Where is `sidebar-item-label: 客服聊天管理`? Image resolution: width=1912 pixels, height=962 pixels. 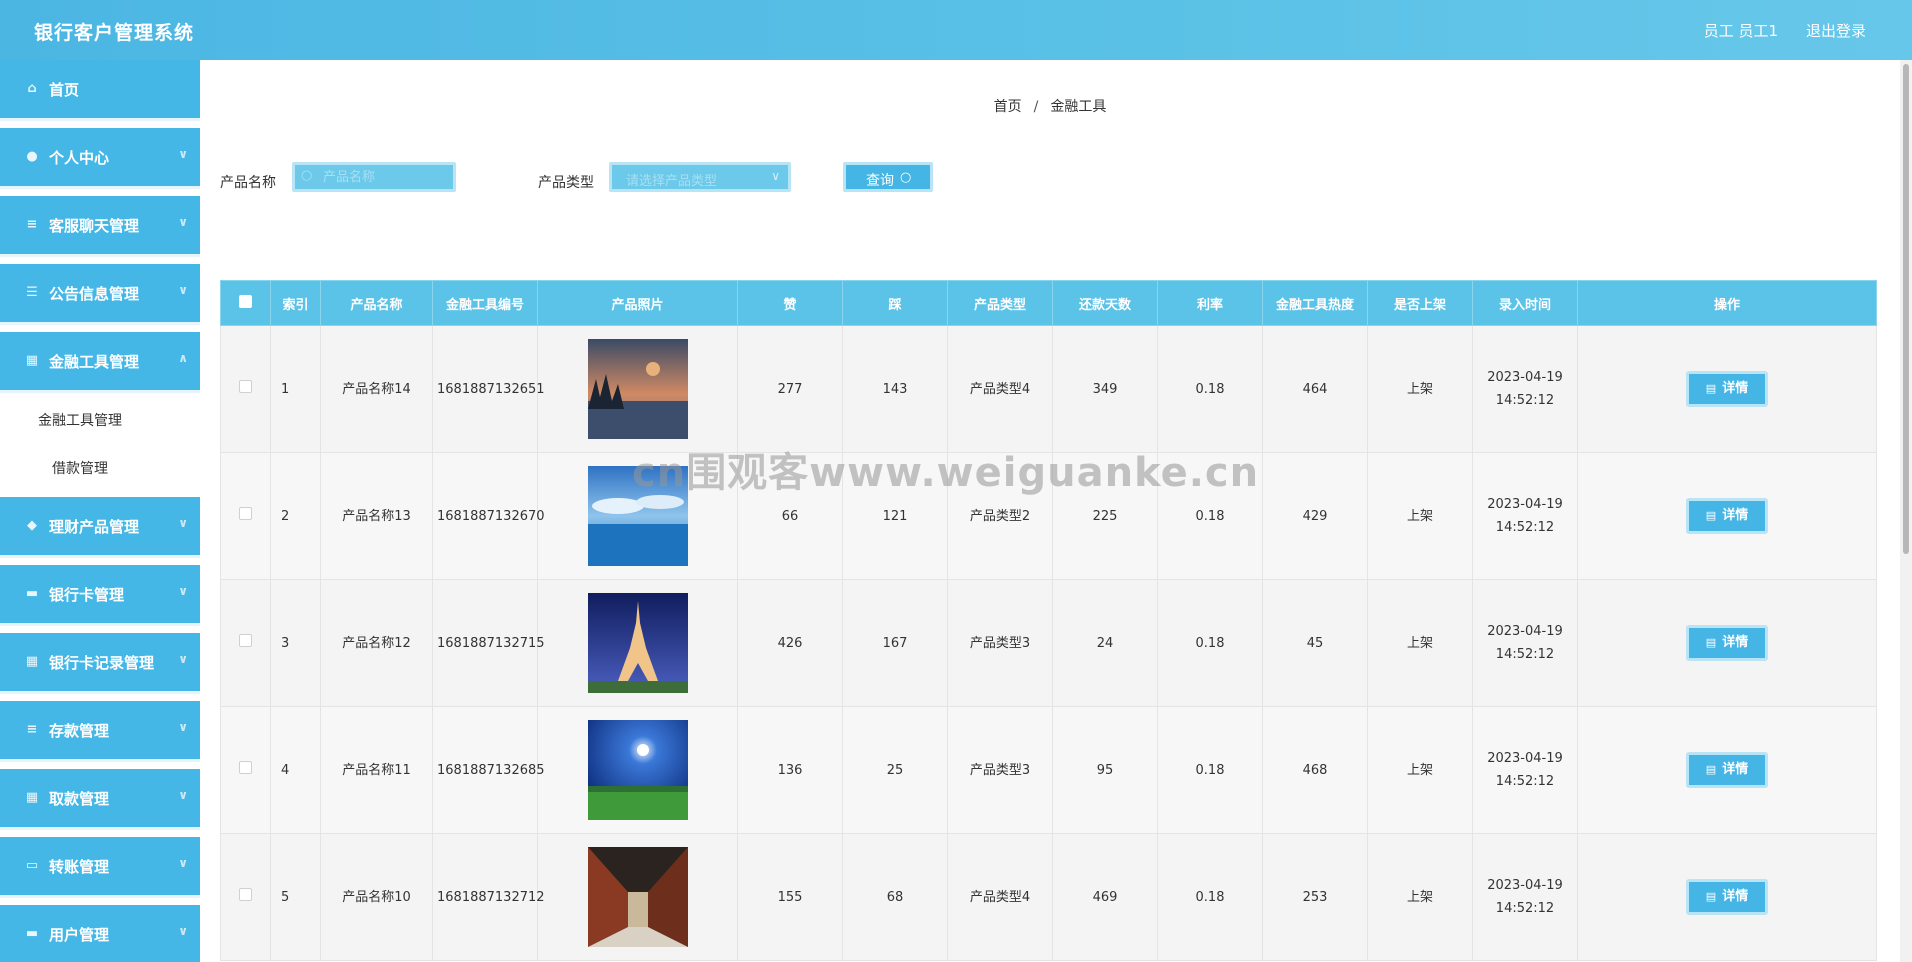
sidebar-item-label: 客服聊天管理 is located at coordinates (94, 226).